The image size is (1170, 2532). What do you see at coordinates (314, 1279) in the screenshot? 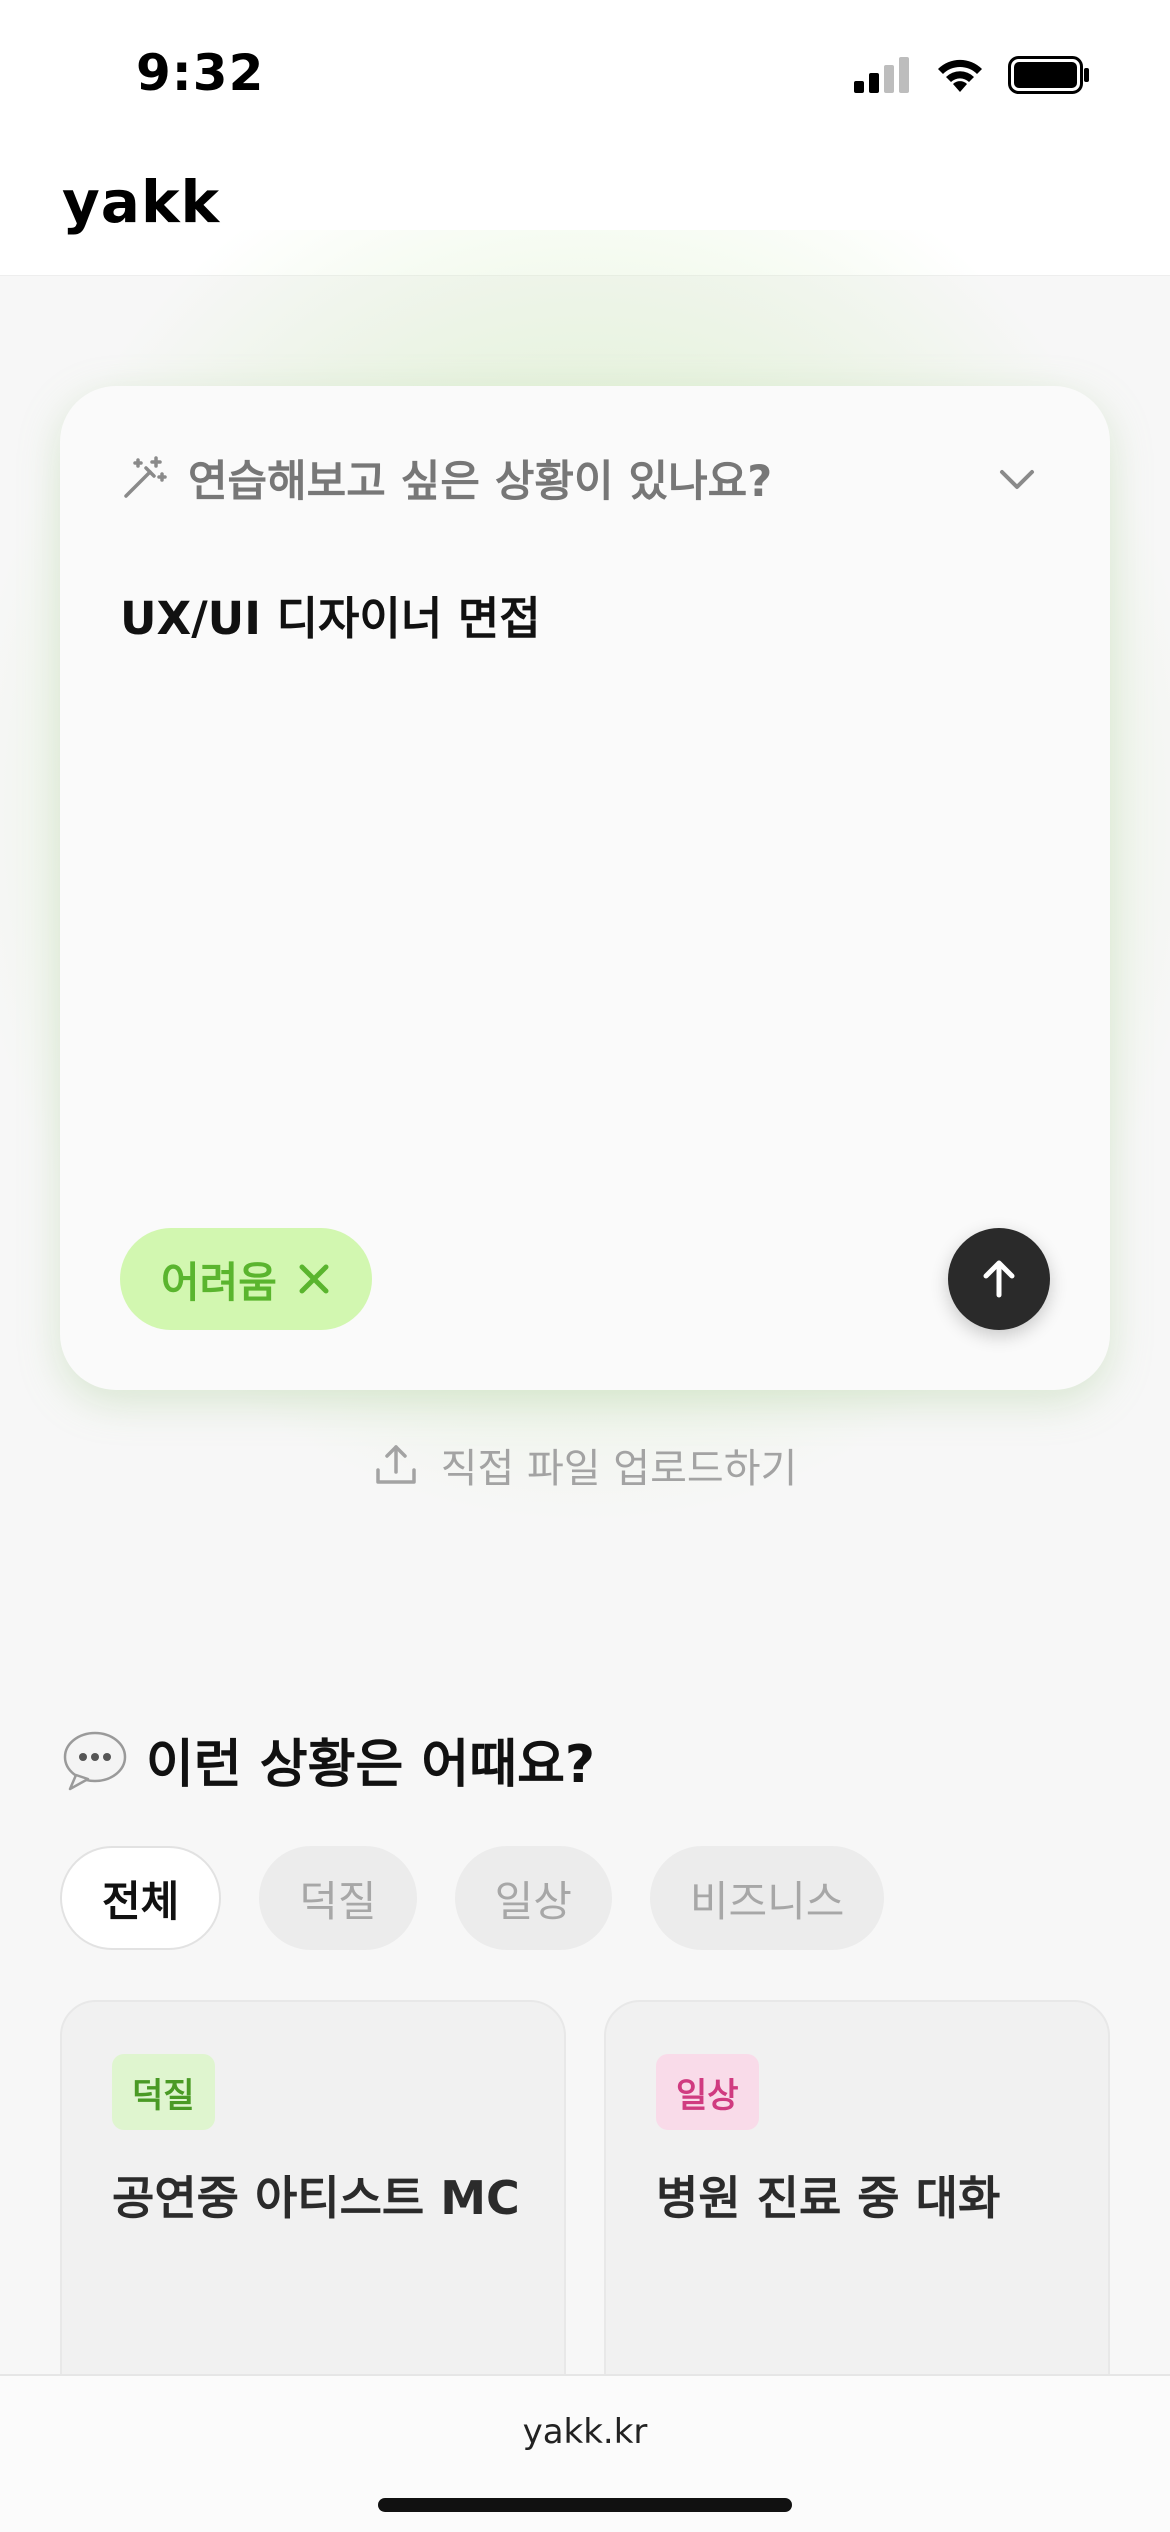
I see `close-icon` at bounding box center [314, 1279].